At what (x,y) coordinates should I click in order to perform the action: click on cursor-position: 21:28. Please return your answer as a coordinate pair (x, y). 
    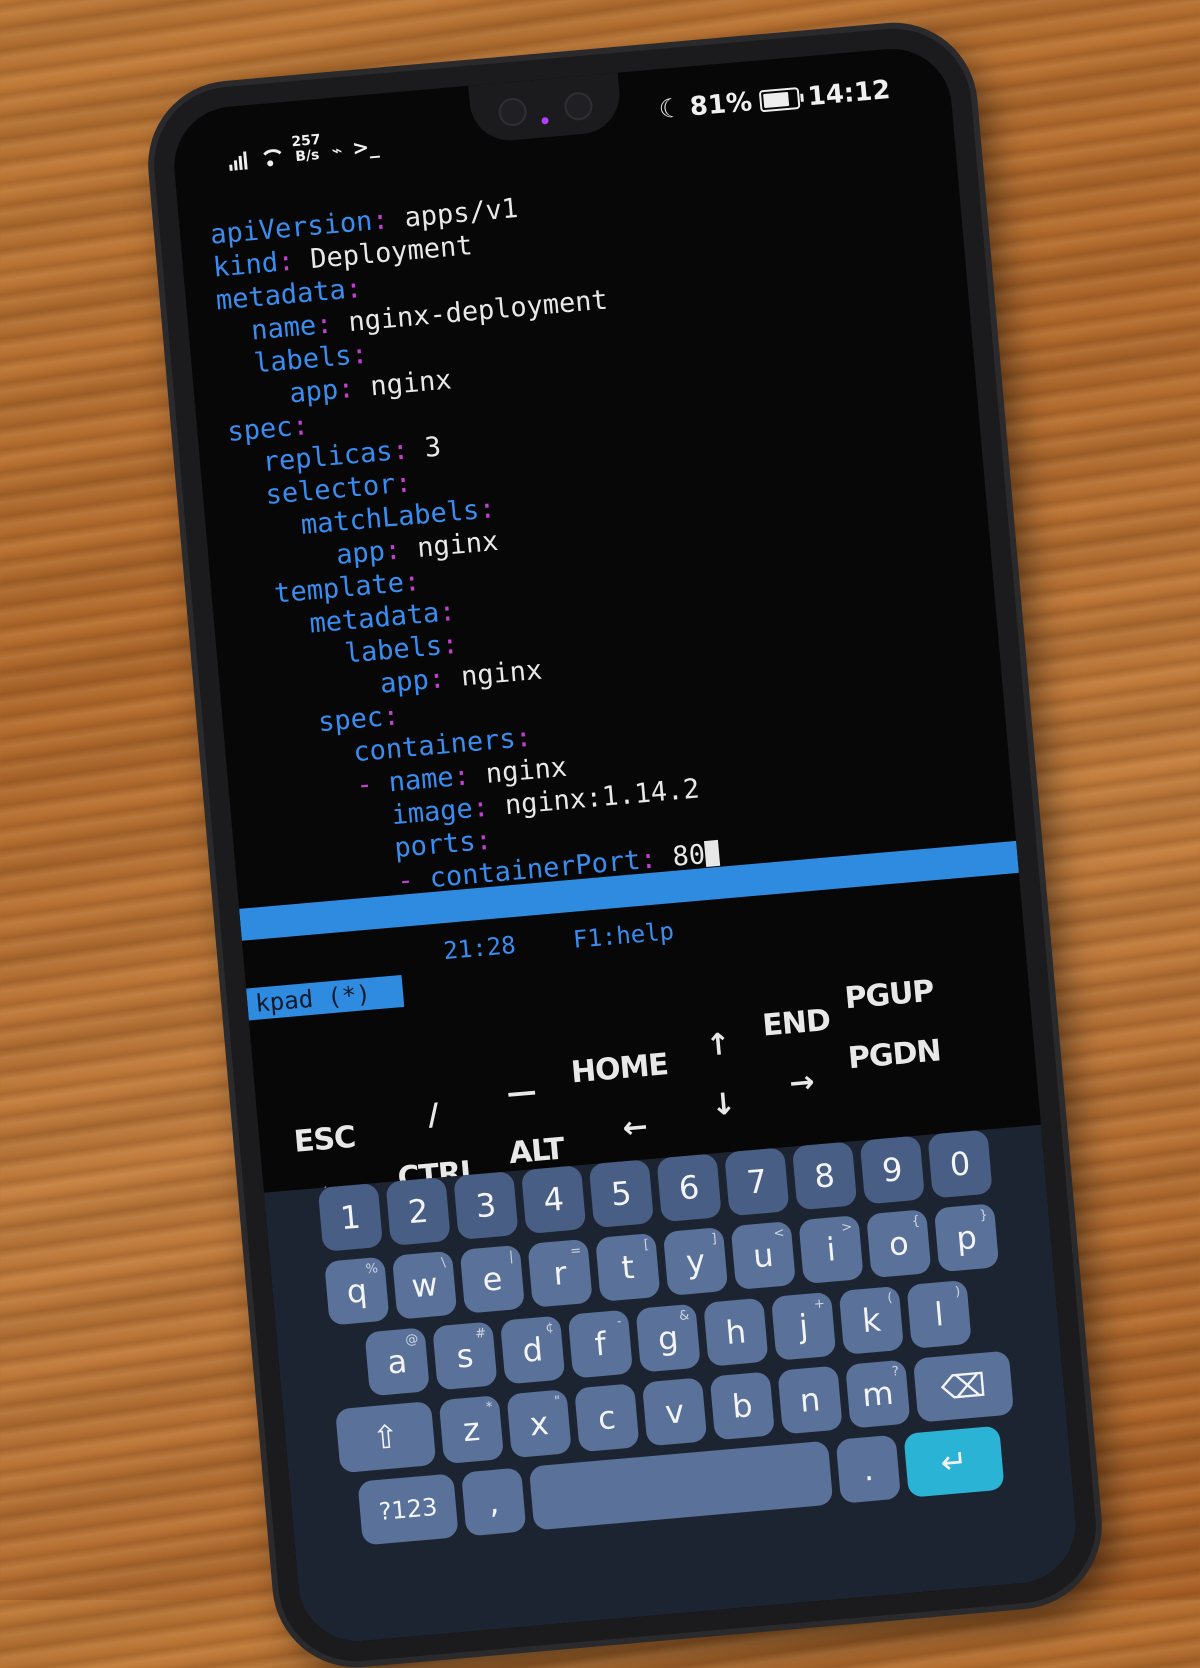
    Looking at the image, I should click on (479, 948).